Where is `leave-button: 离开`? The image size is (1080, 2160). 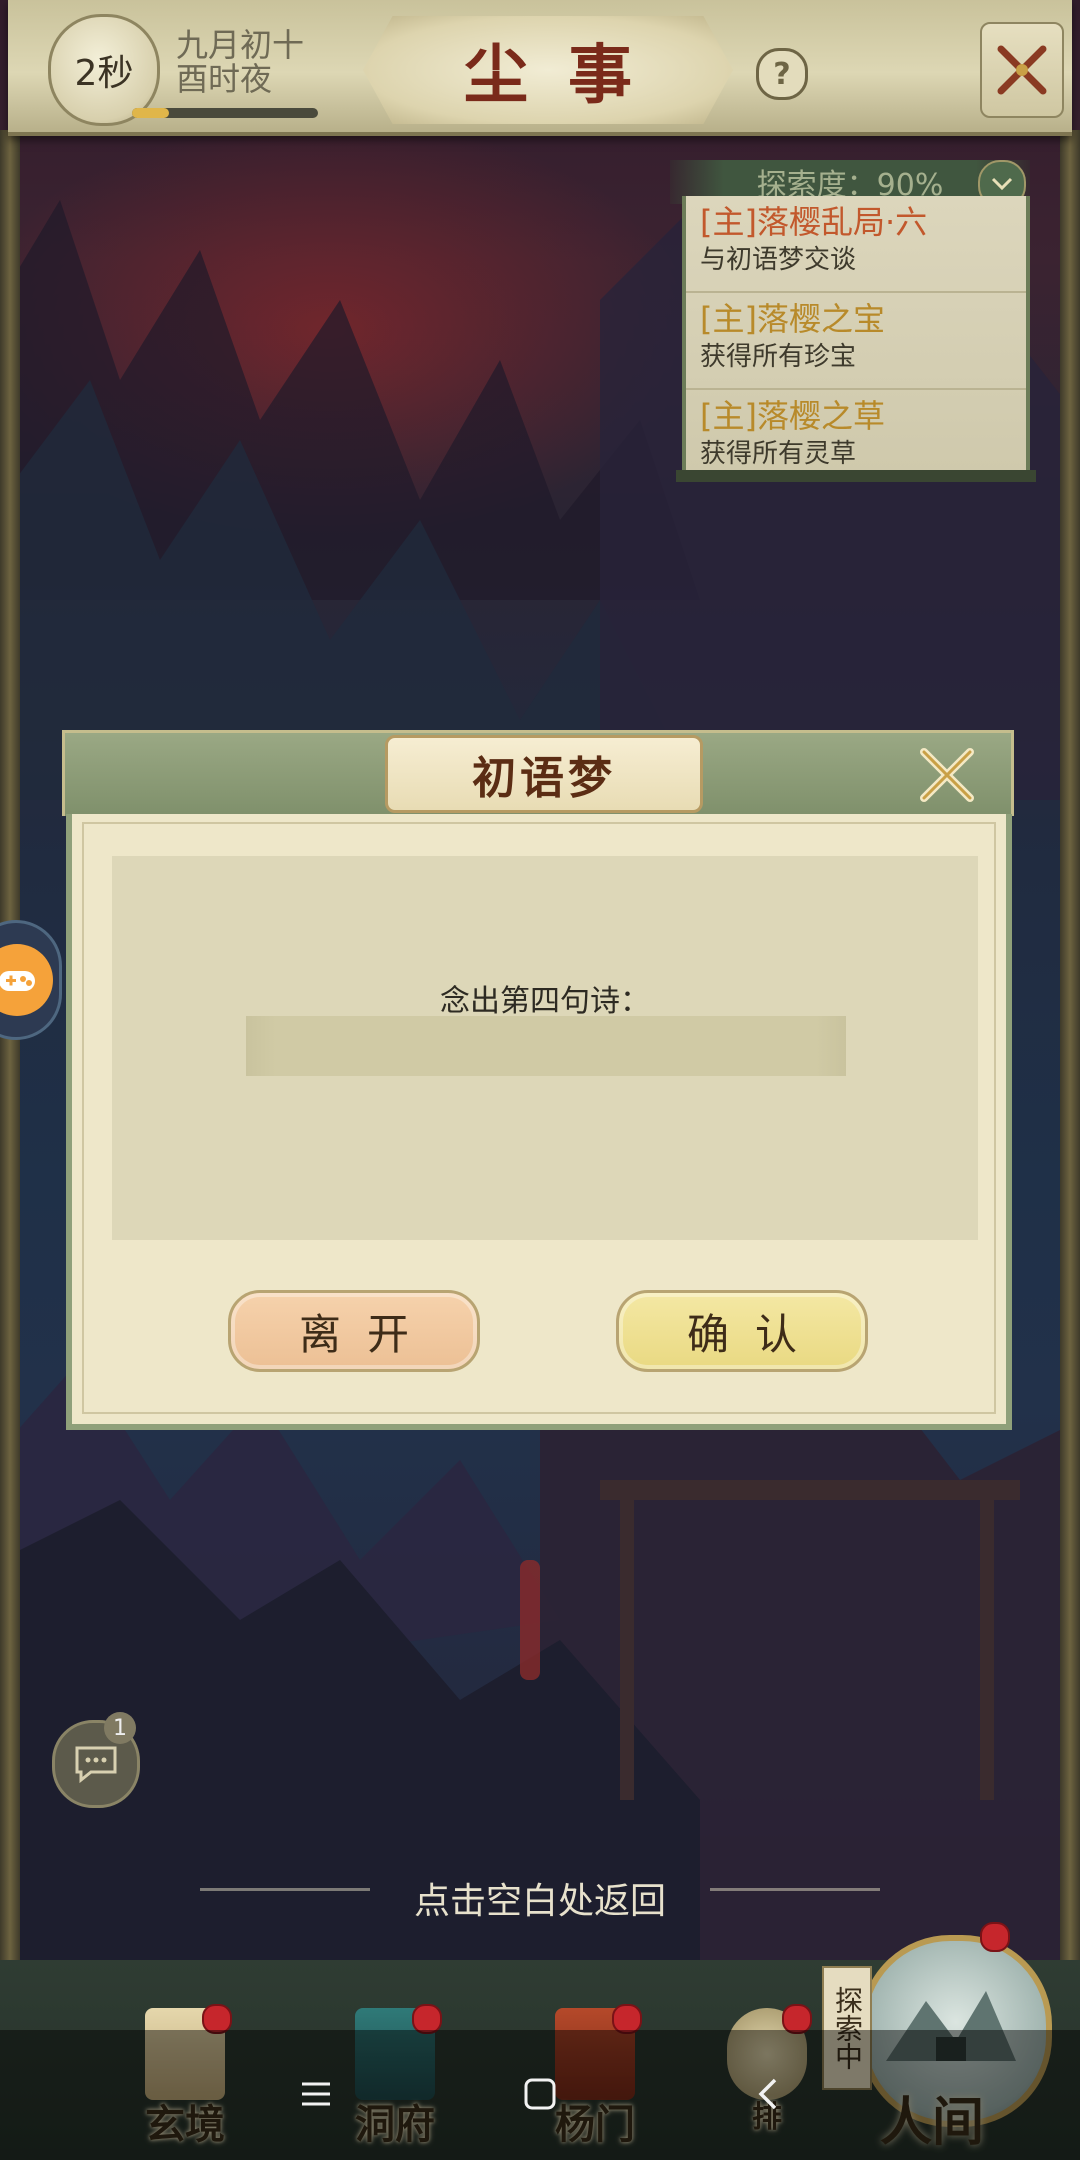 leave-button: 离开 is located at coordinates (354, 1331).